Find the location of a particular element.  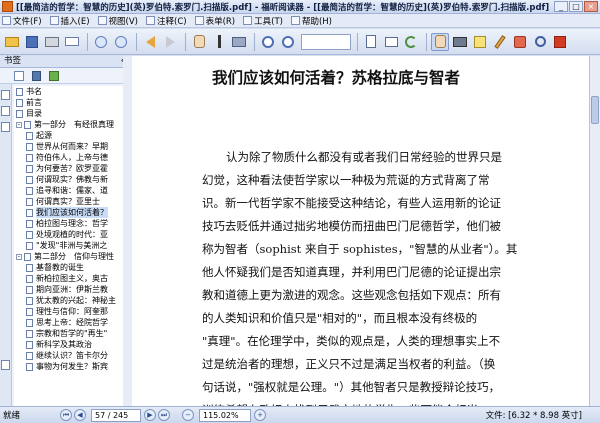

first-page-nav-button: ⏮ is located at coordinates (66, 415).